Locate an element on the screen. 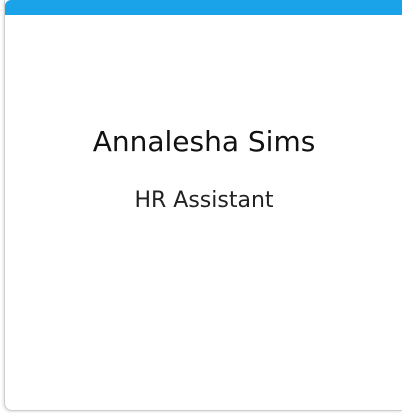 This screenshot has width=402, height=413. employee-title: HR Assistant is located at coordinates (204, 200).